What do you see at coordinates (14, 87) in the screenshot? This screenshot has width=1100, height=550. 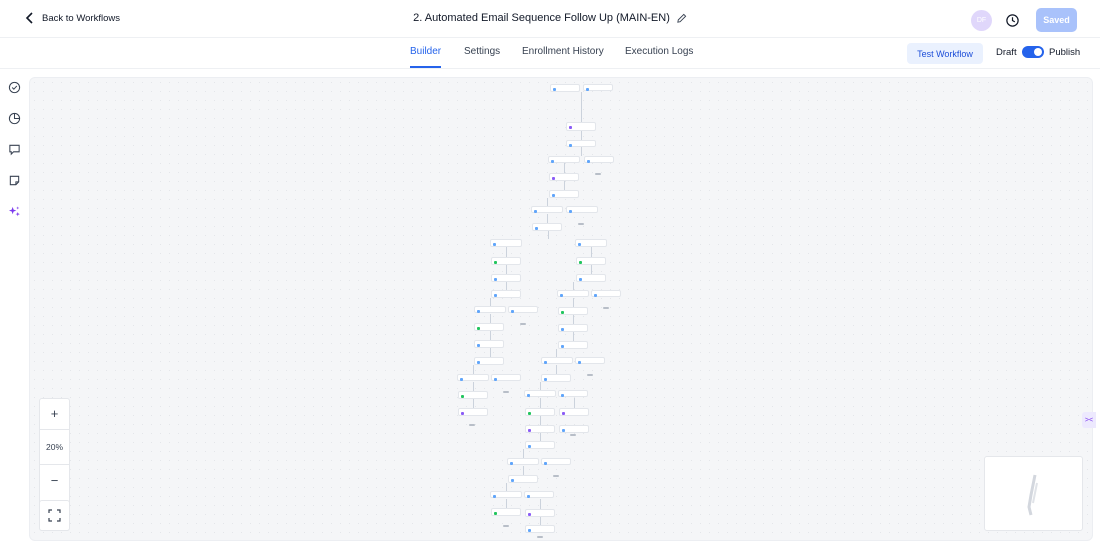 I see `check-circle-icon` at bounding box center [14, 87].